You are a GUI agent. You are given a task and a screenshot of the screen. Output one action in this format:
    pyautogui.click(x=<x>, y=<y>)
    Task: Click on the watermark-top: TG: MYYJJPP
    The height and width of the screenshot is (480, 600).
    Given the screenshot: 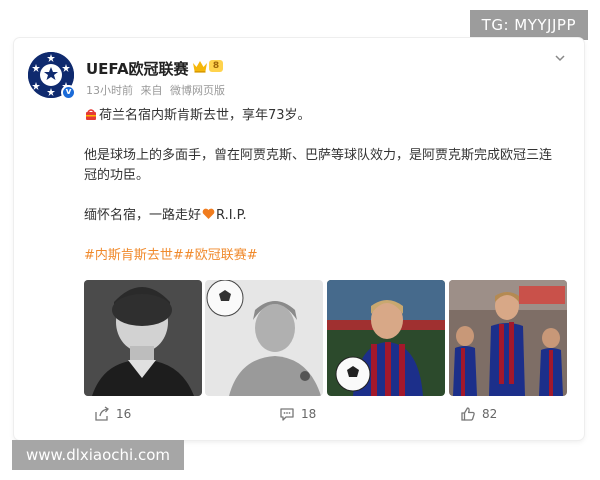 What is the action you would take?
    pyautogui.click(x=528, y=25)
    